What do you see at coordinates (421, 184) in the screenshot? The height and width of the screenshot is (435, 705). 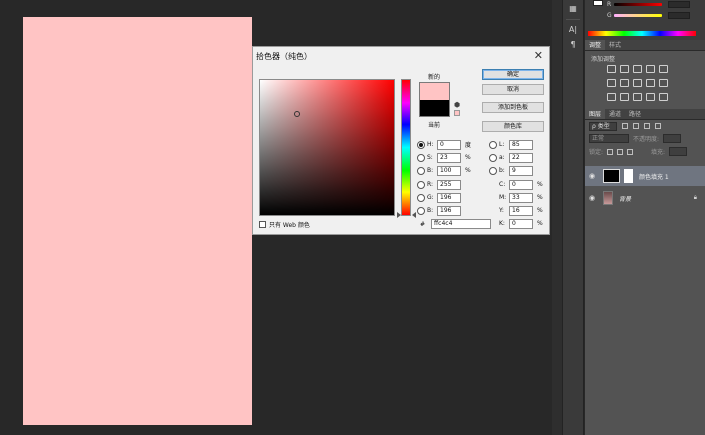 I see `radio-r` at bounding box center [421, 184].